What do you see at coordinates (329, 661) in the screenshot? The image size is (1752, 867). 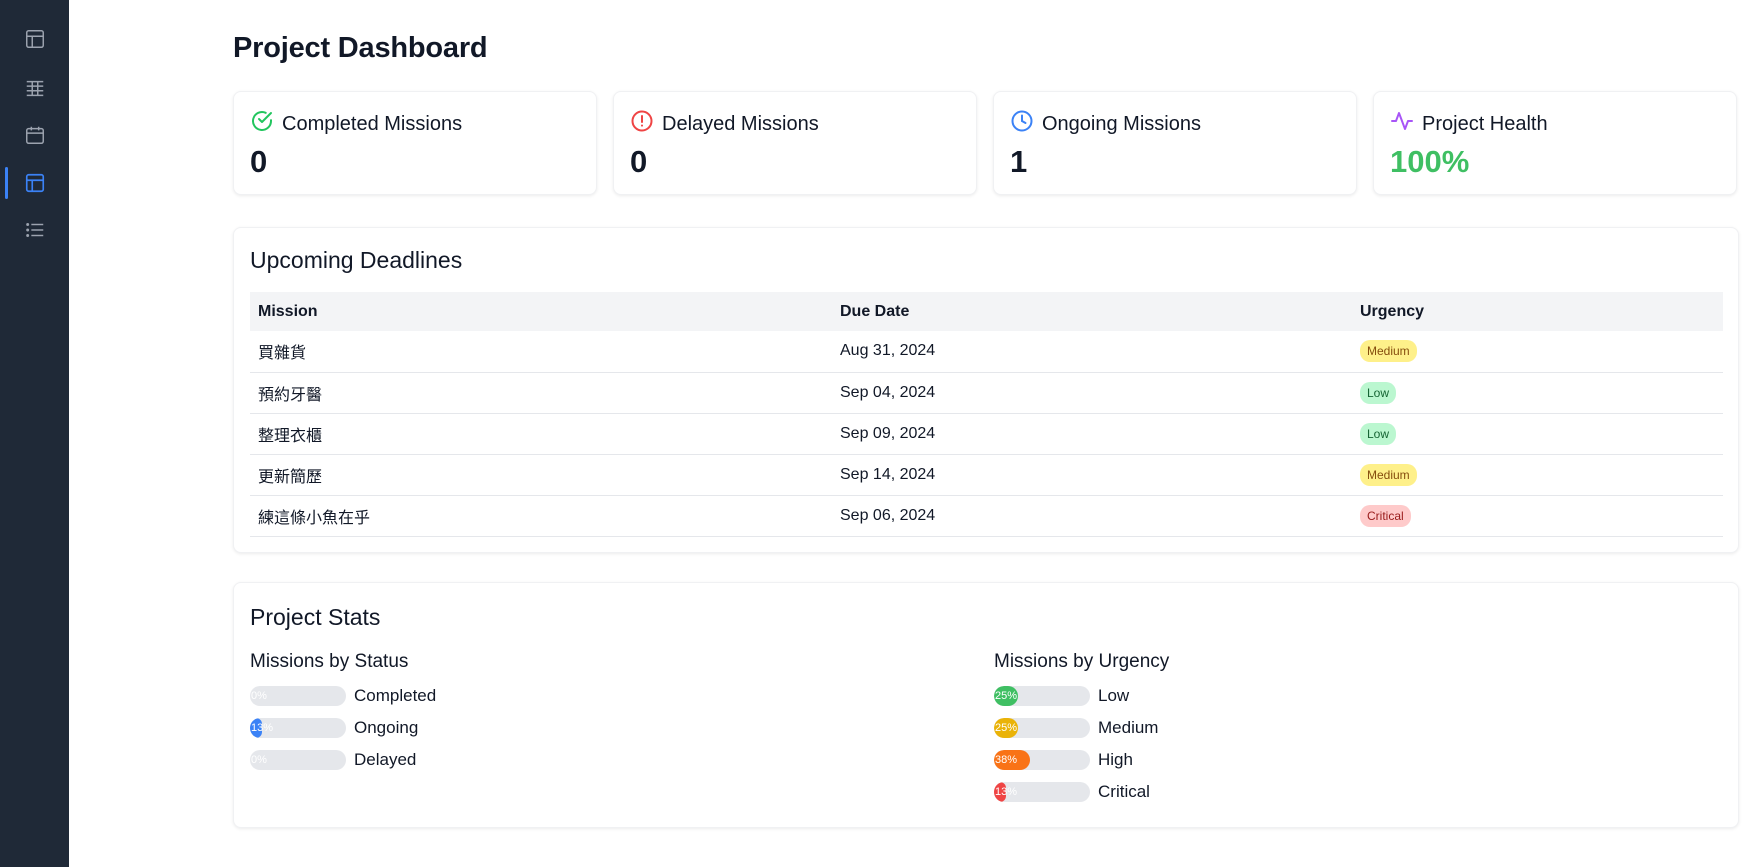 I see `status-chart-title: Missions by Status` at bounding box center [329, 661].